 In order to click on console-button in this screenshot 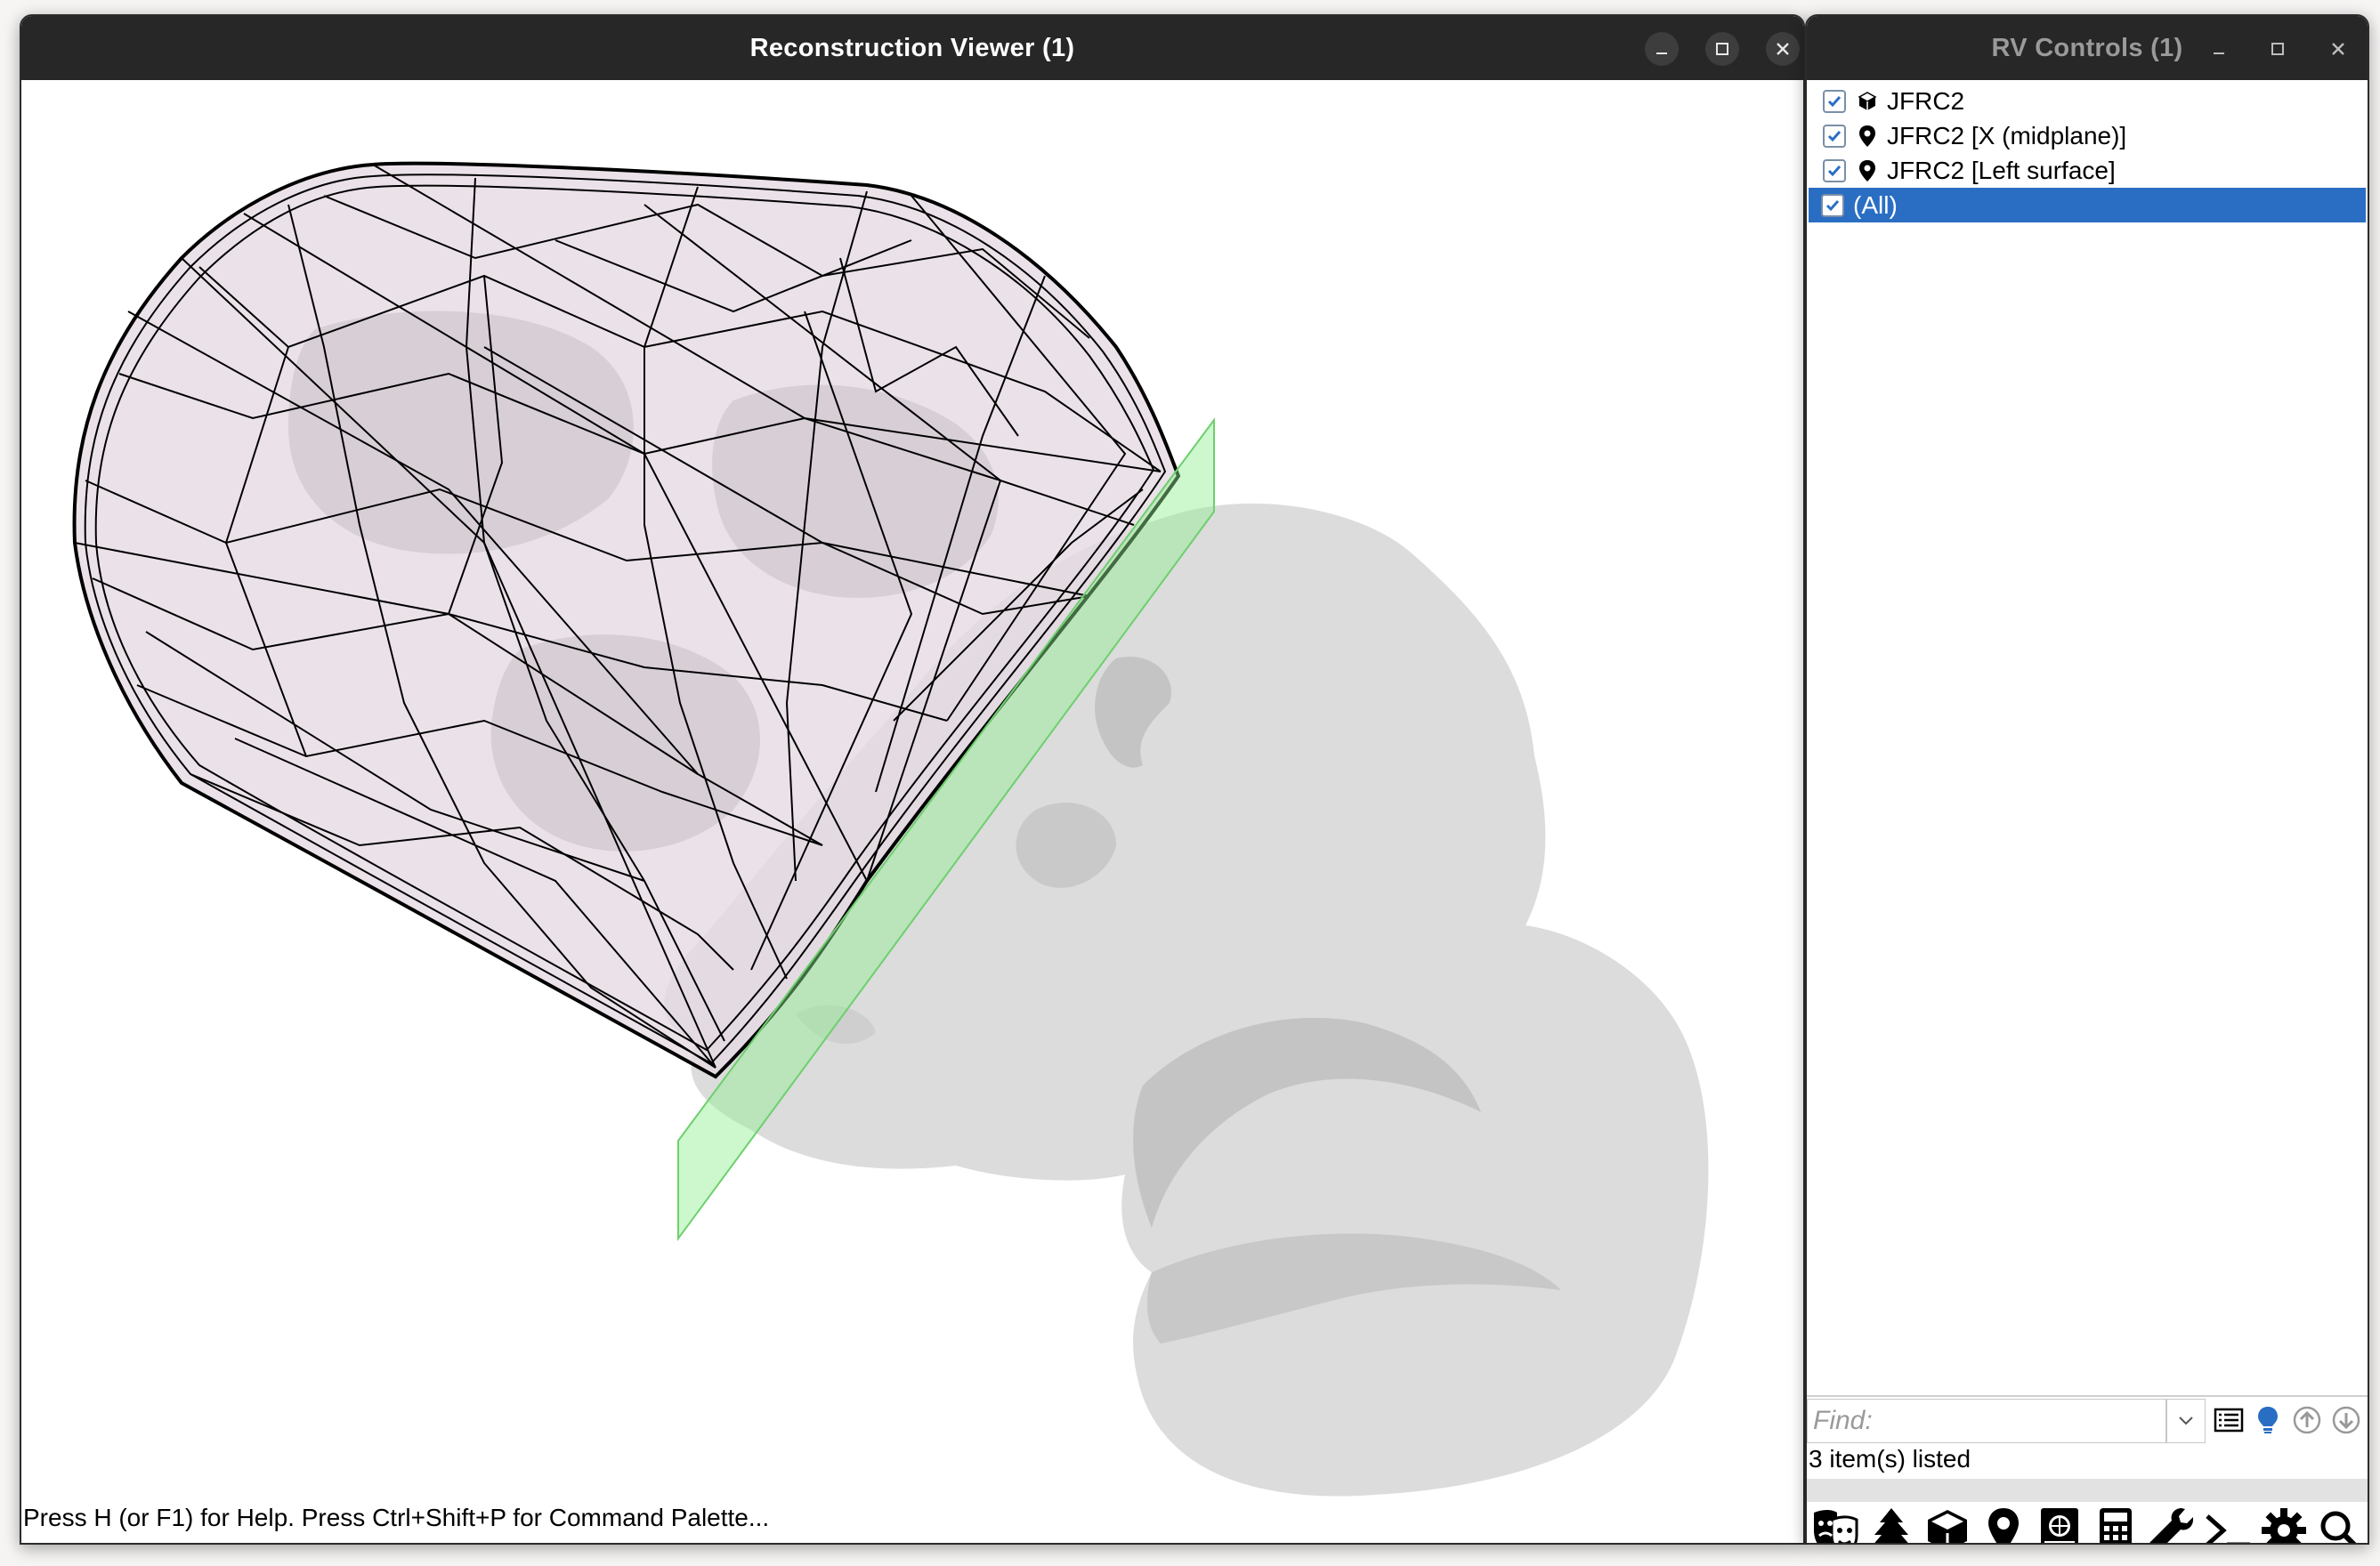, I will do `click(2227, 1523)`.